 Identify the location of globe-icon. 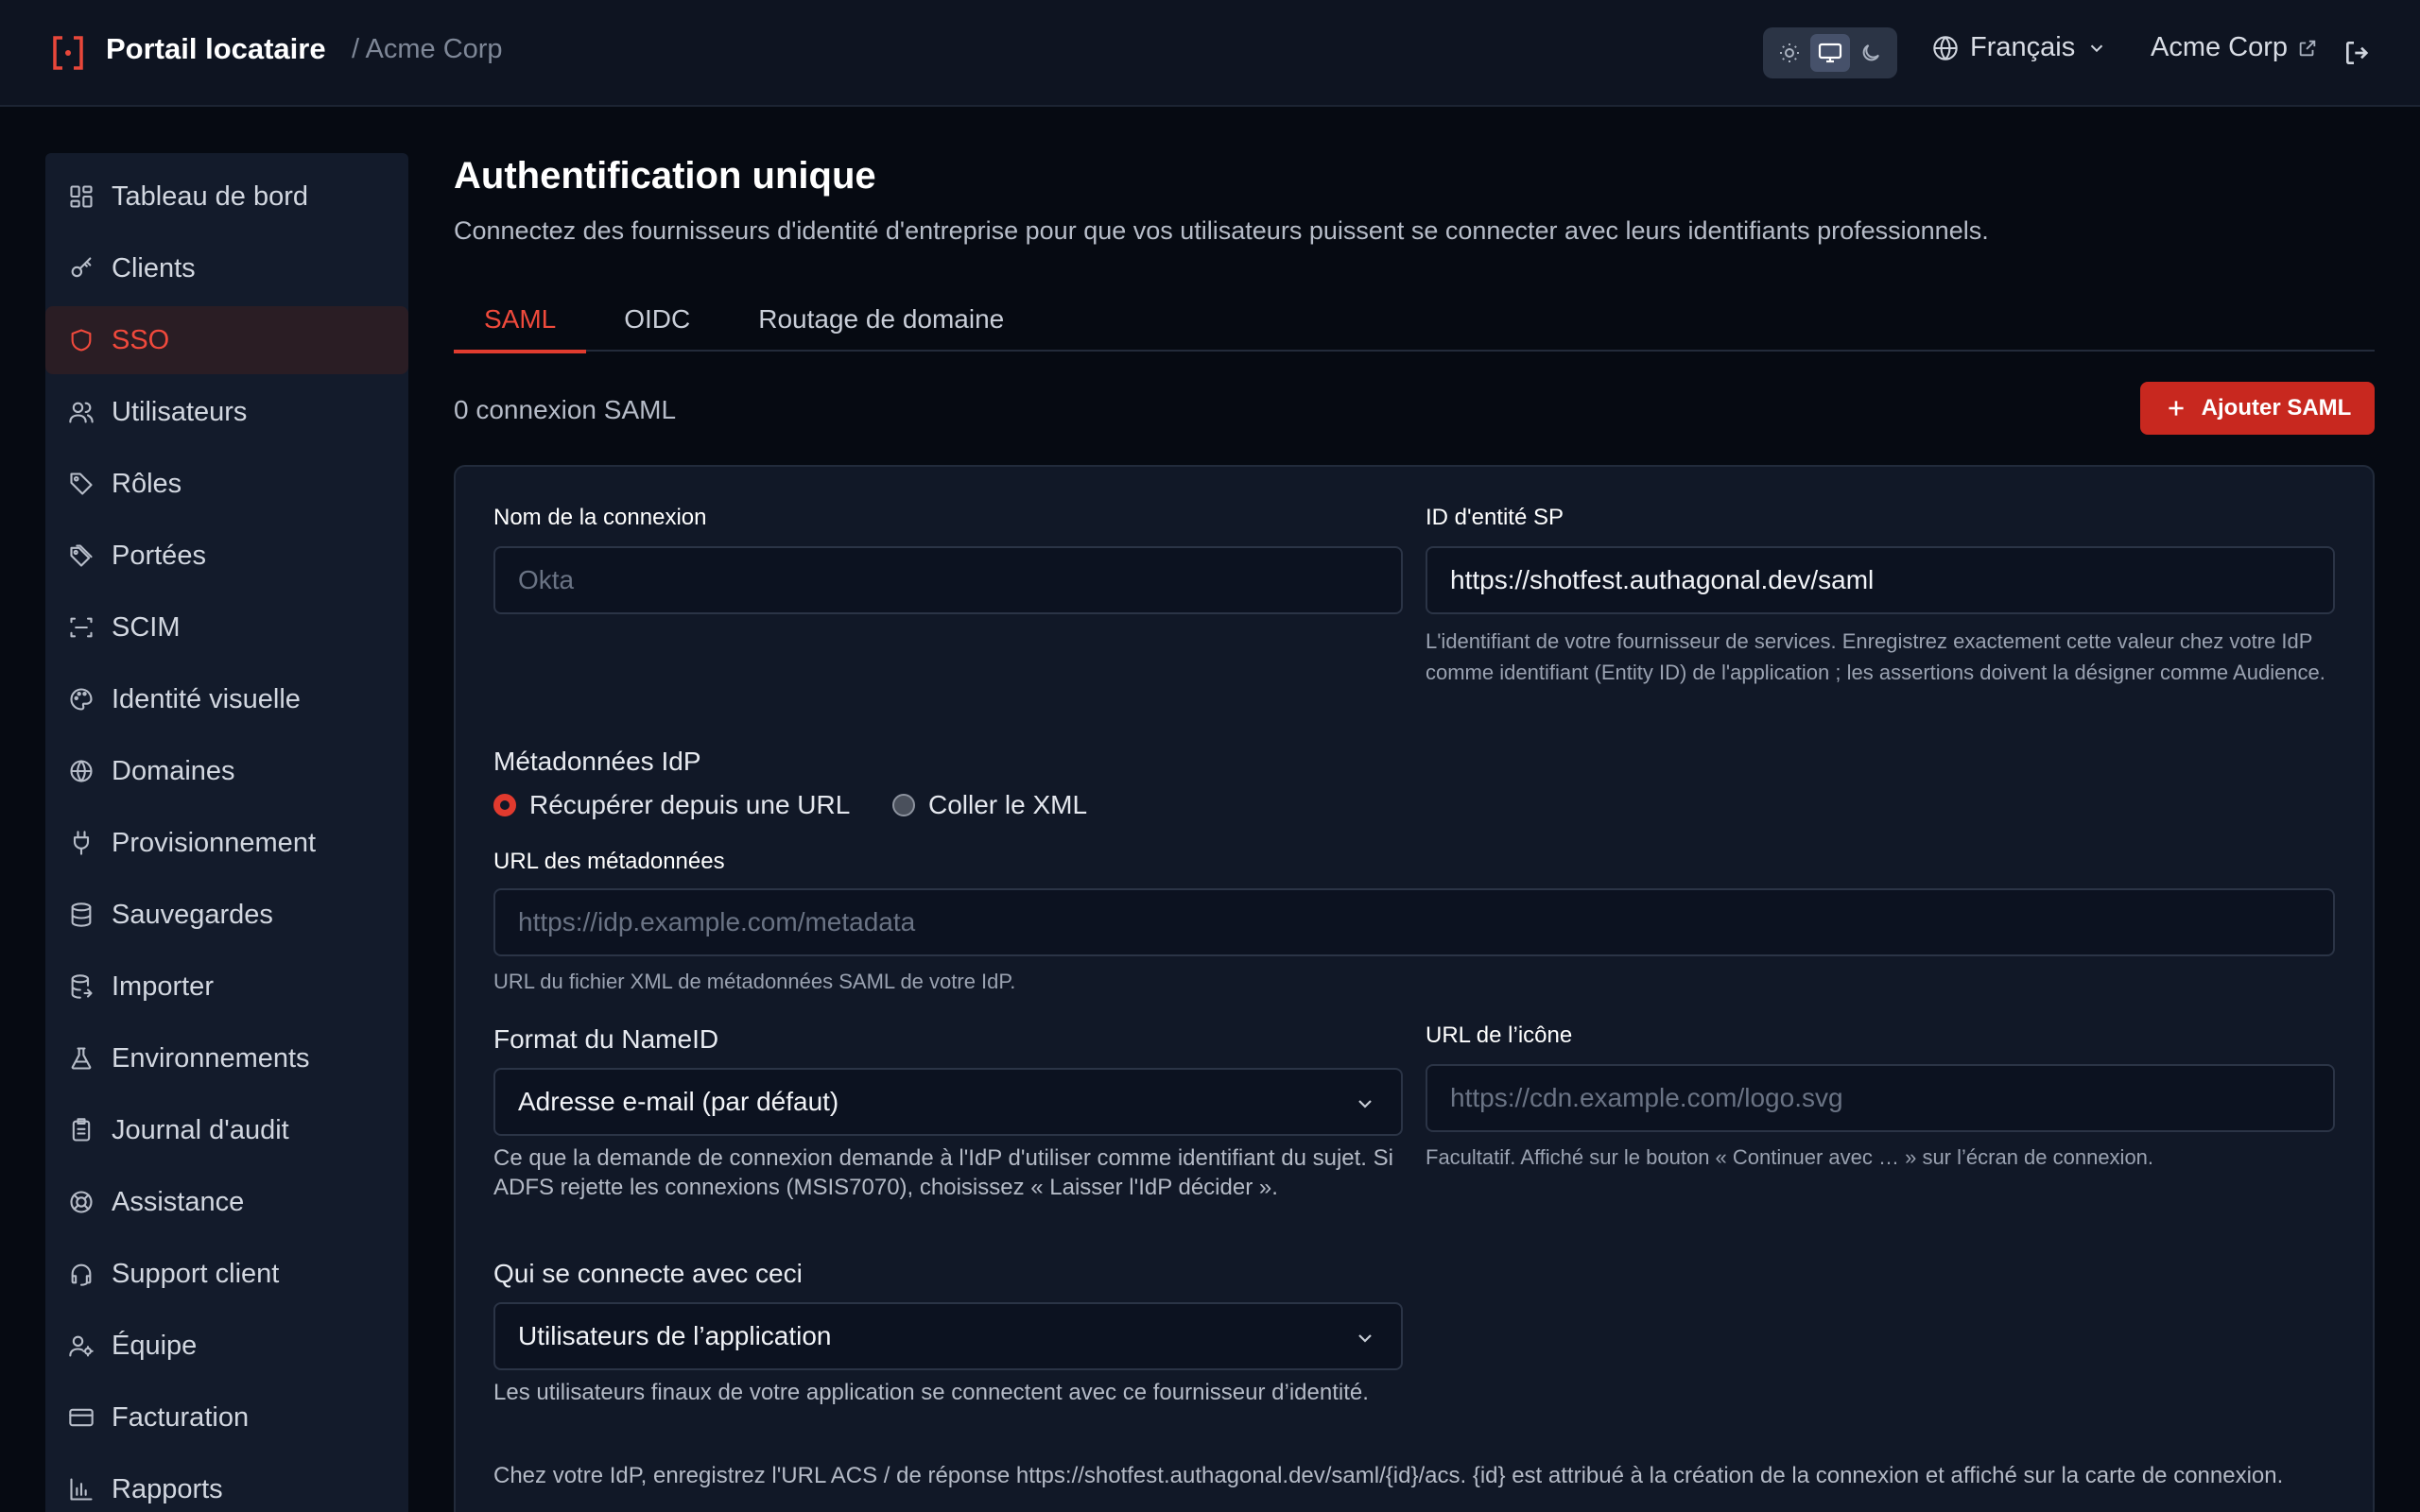
(81, 771).